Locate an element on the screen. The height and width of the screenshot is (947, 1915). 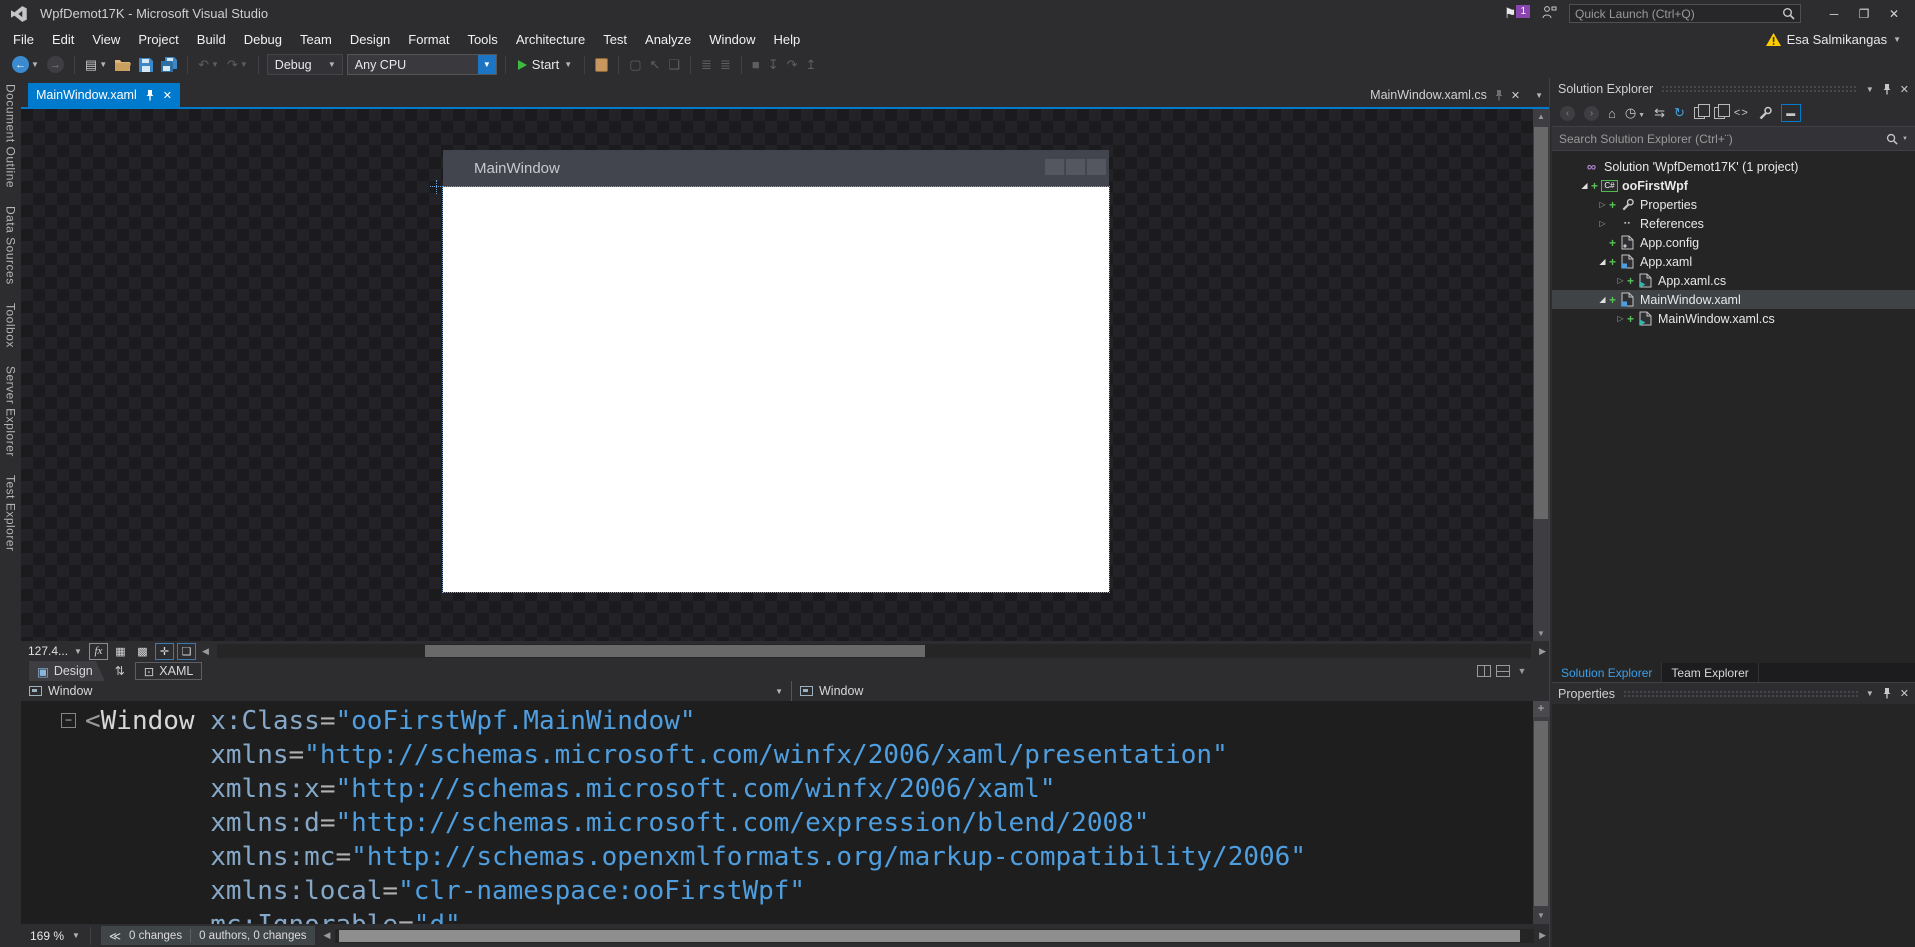
close-icon: ✕ is located at coordinates (1904, 89).